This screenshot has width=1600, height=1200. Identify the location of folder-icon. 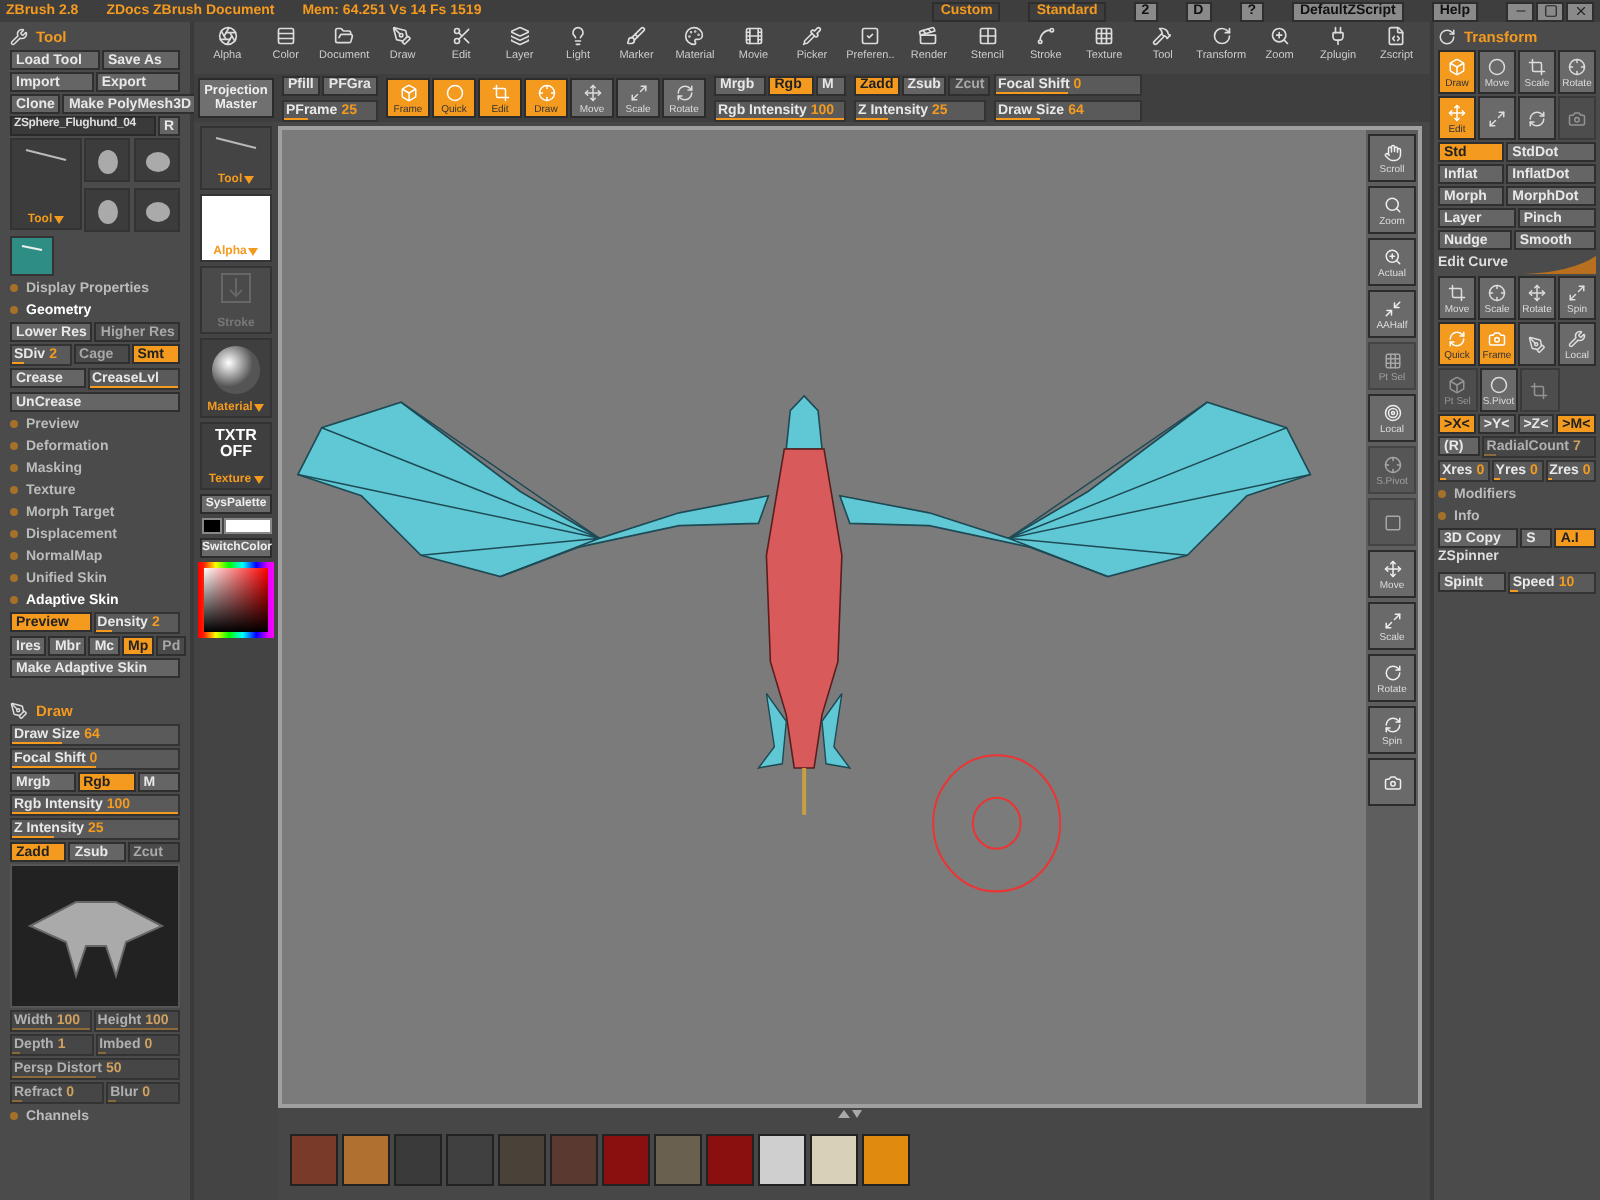
(344, 36).